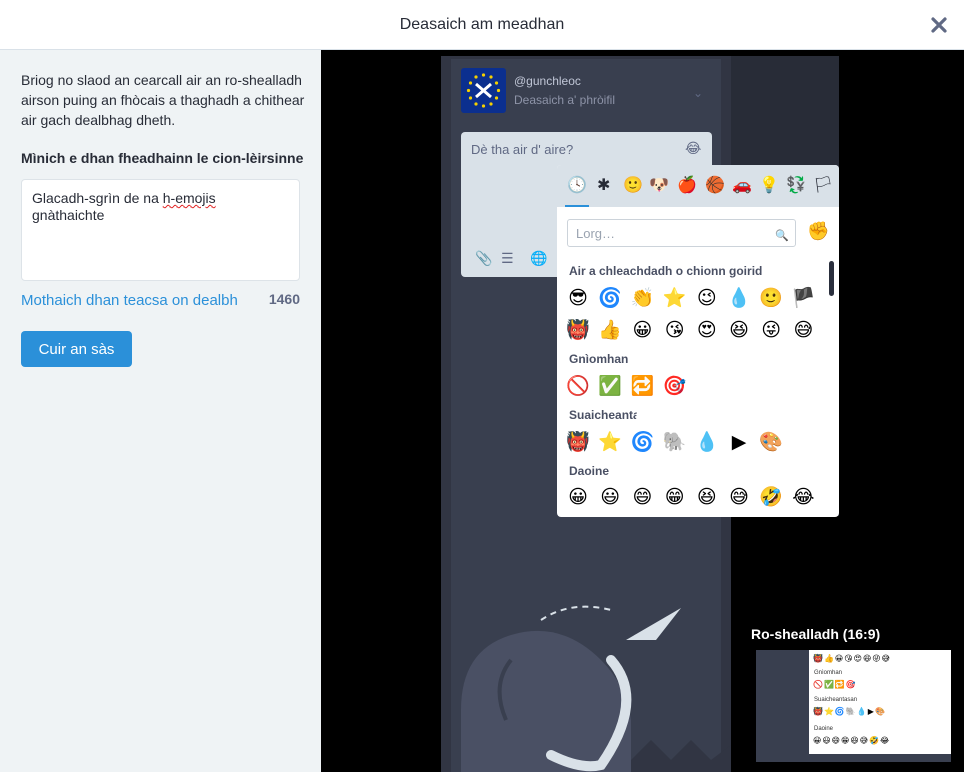 Image resolution: width=964 pixels, height=772 pixels. What do you see at coordinates (782, 236) in the screenshot?
I see `search-icon: 🔍` at bounding box center [782, 236].